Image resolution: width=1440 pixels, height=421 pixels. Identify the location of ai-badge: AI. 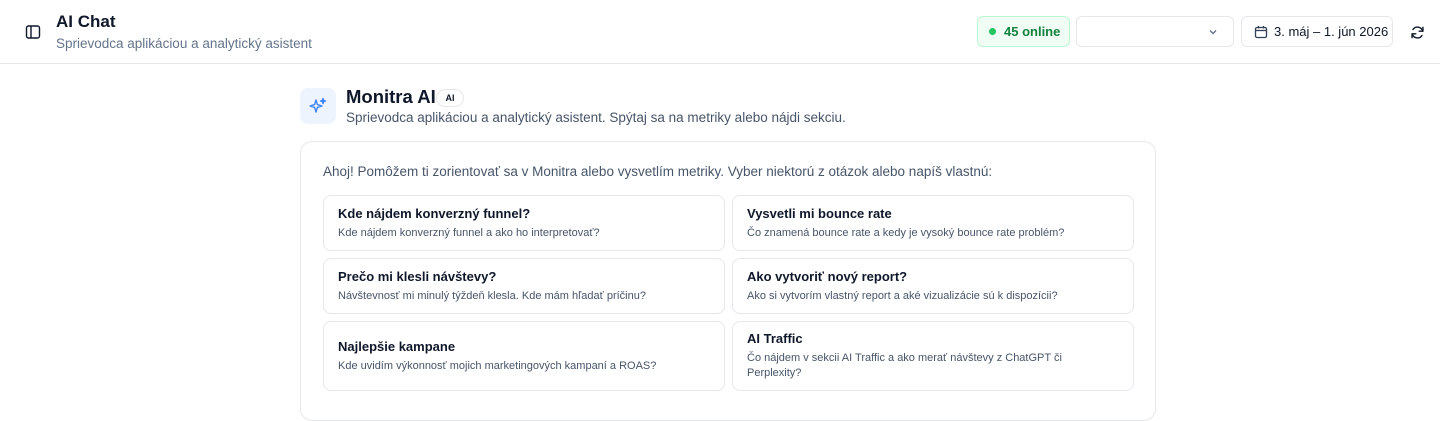
(450, 98).